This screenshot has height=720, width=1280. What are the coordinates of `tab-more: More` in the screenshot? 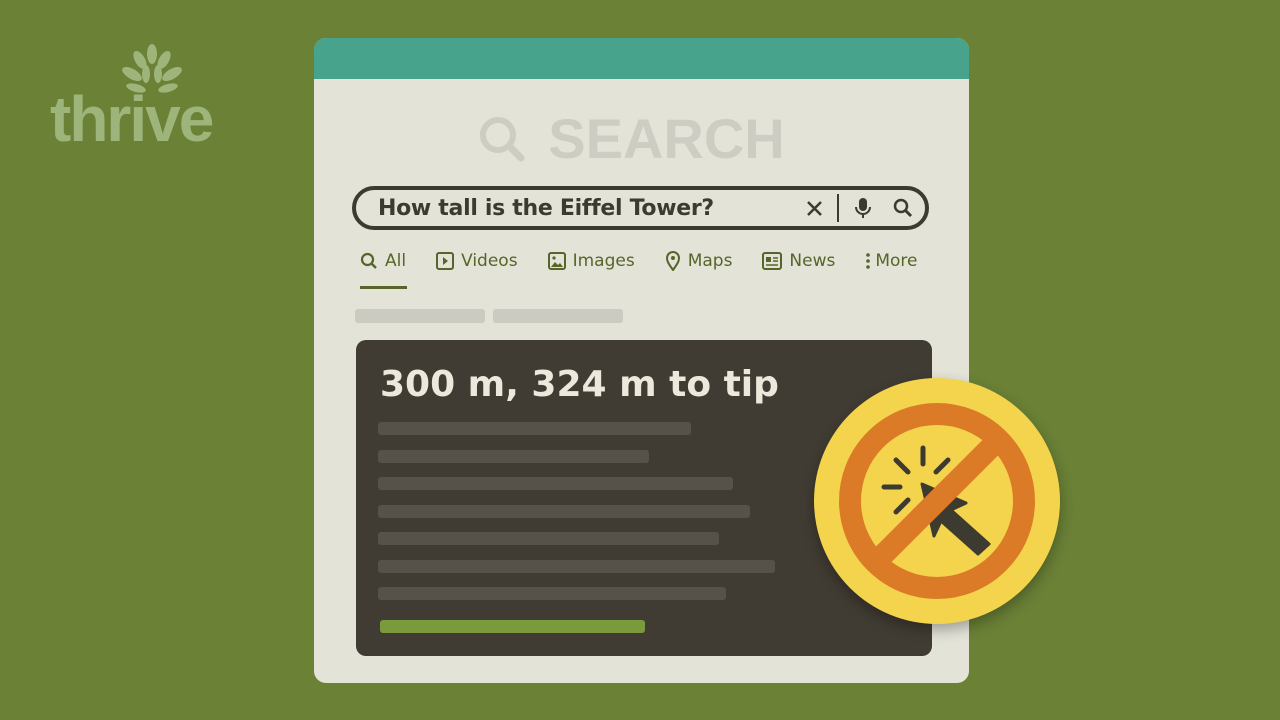 It's located at (891, 261).